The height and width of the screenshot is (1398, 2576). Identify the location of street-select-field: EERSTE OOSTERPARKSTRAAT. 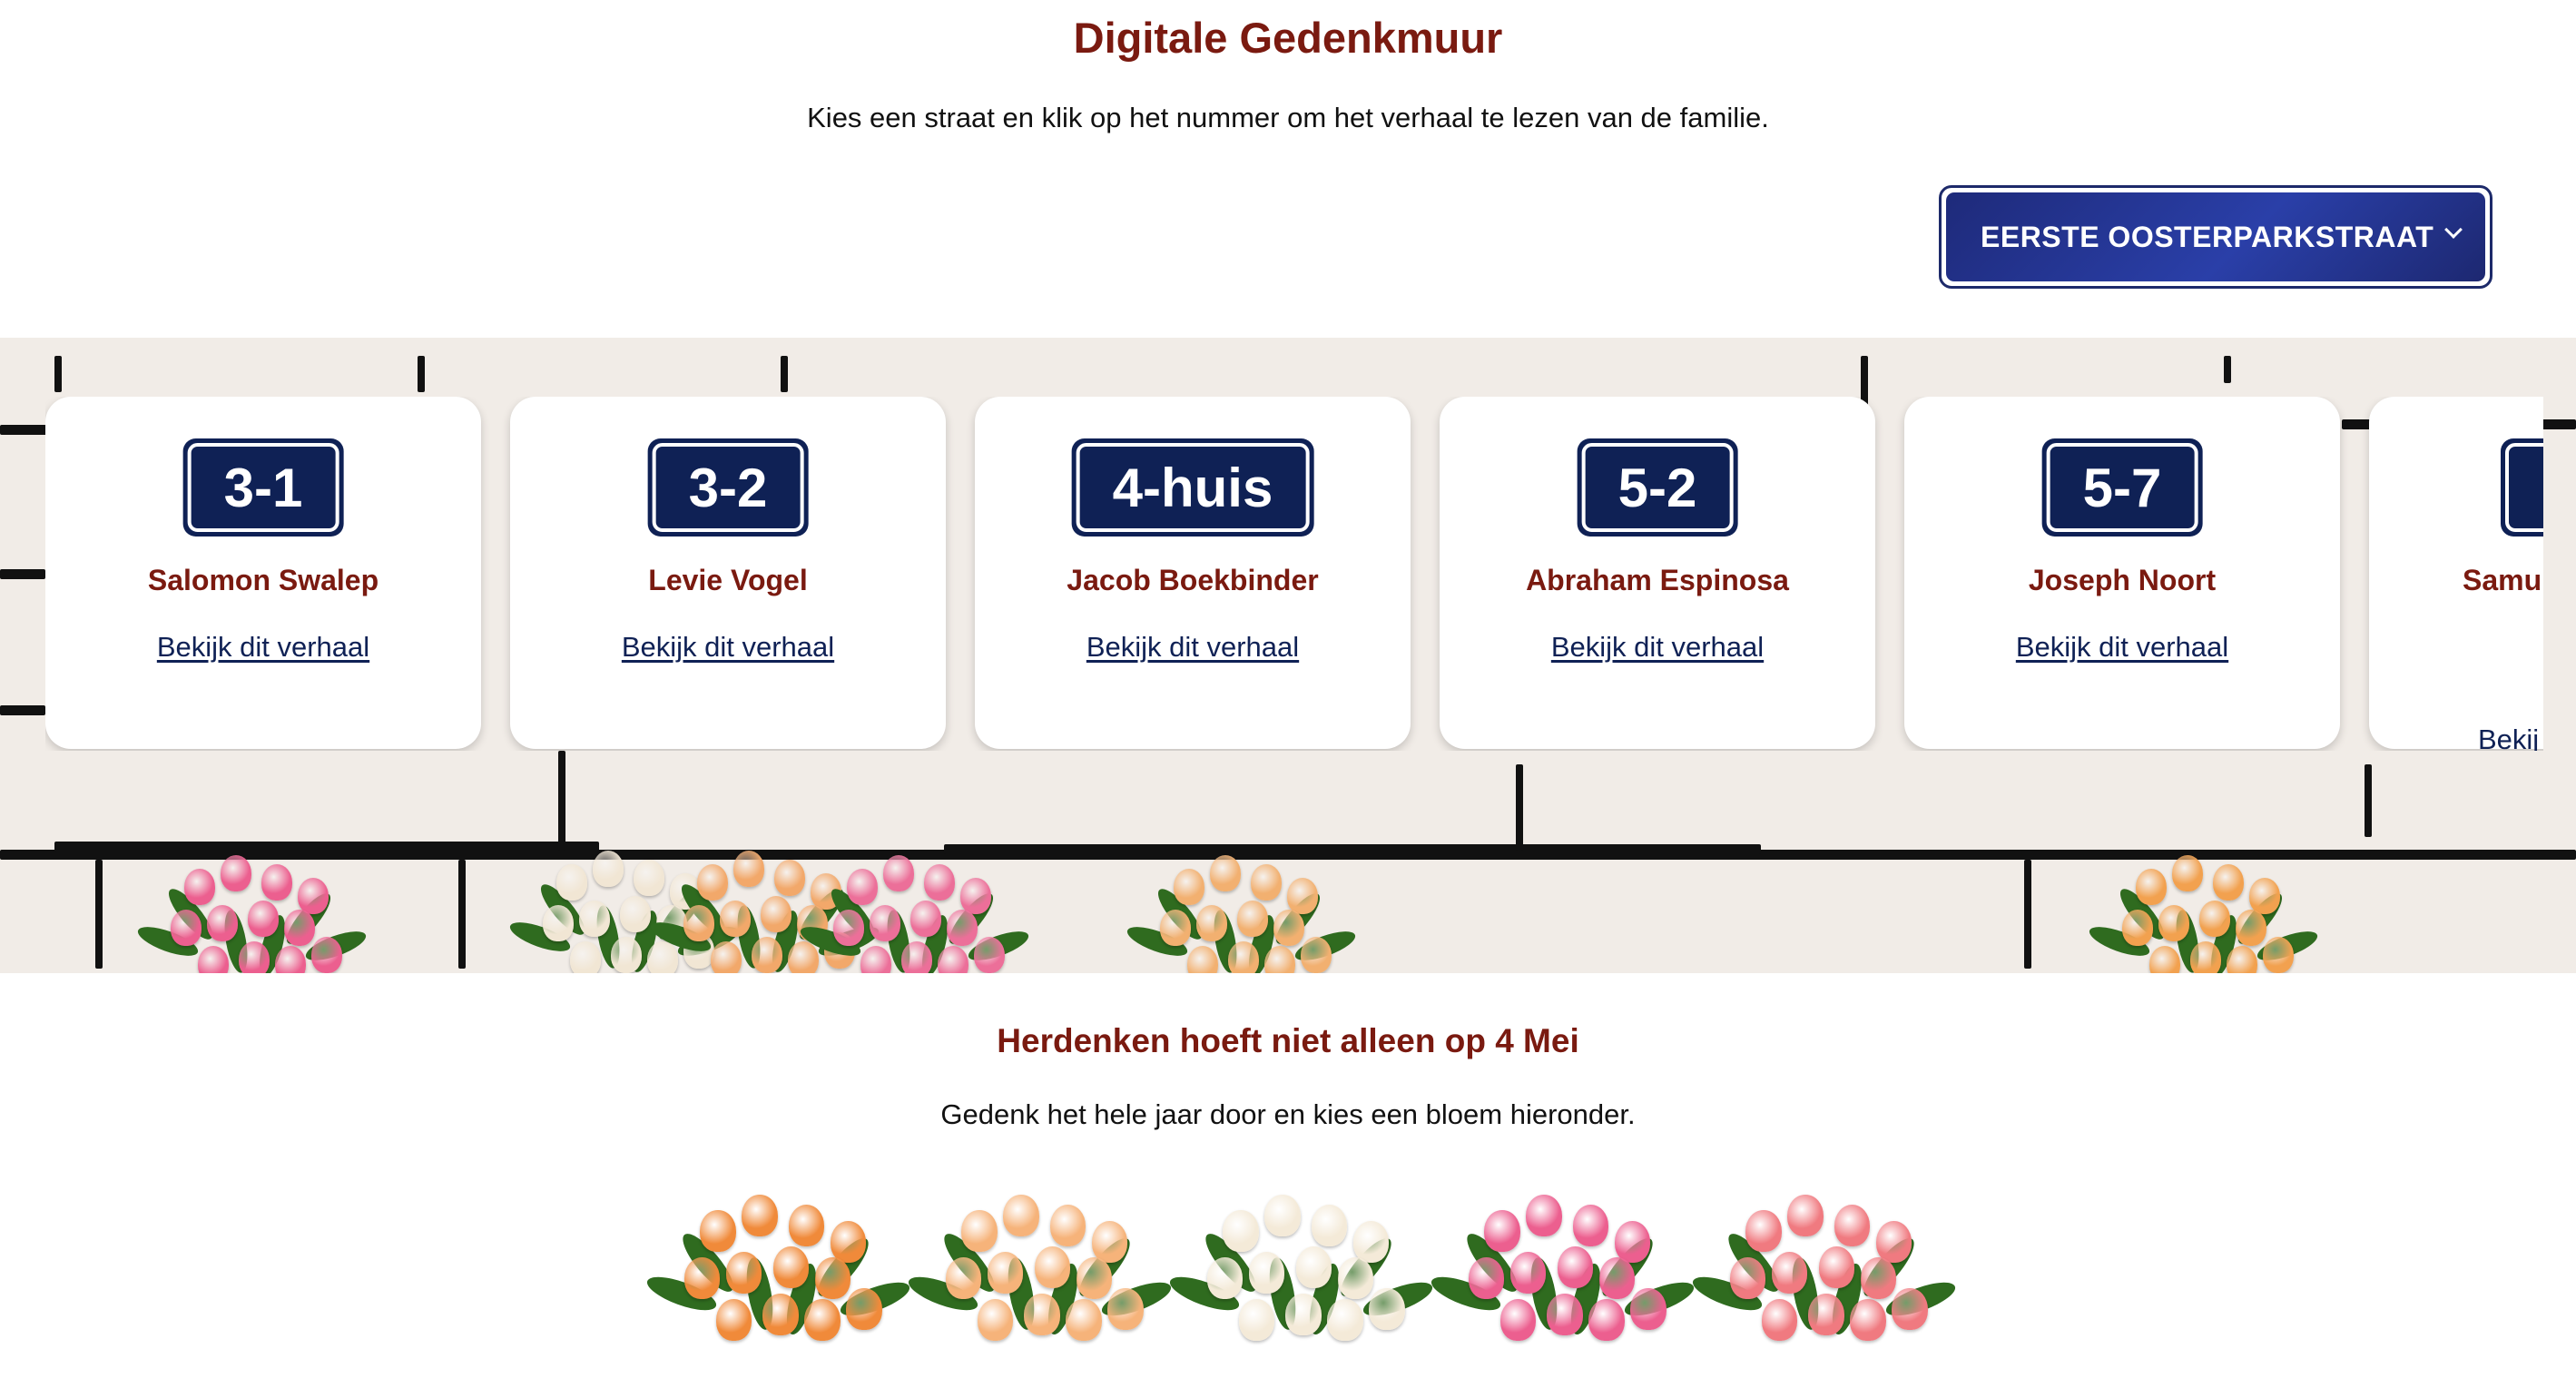
(2215, 236).